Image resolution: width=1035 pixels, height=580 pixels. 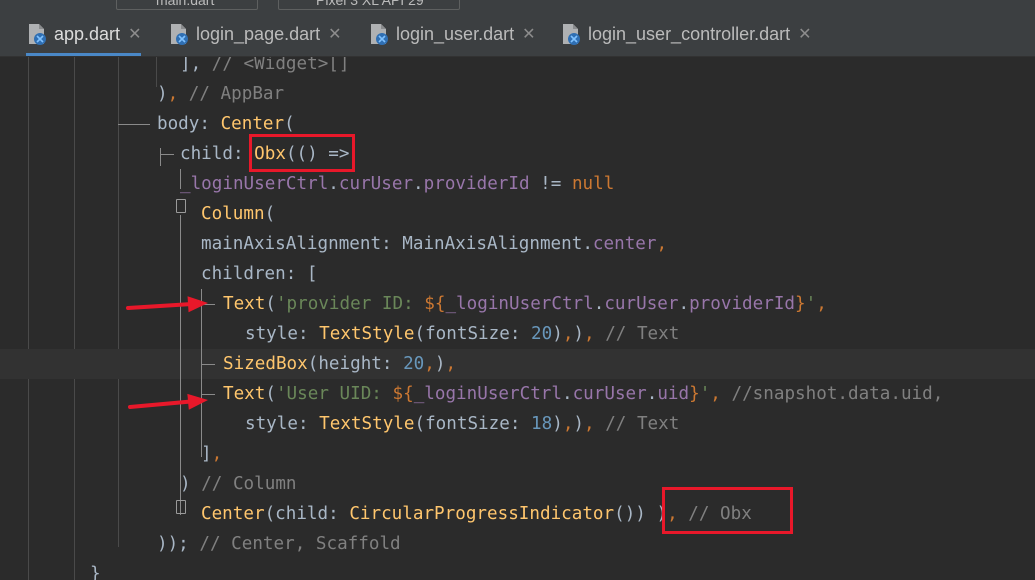 I want to click on code-line: ) // Column, so click(x=517, y=484).